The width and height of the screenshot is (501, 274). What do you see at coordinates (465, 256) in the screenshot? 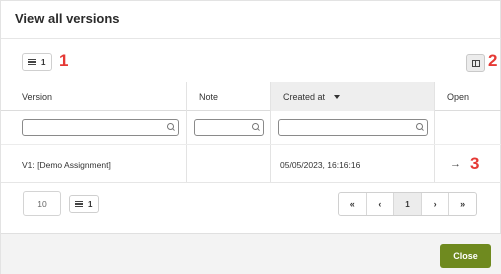
I see `close-button: Close` at bounding box center [465, 256].